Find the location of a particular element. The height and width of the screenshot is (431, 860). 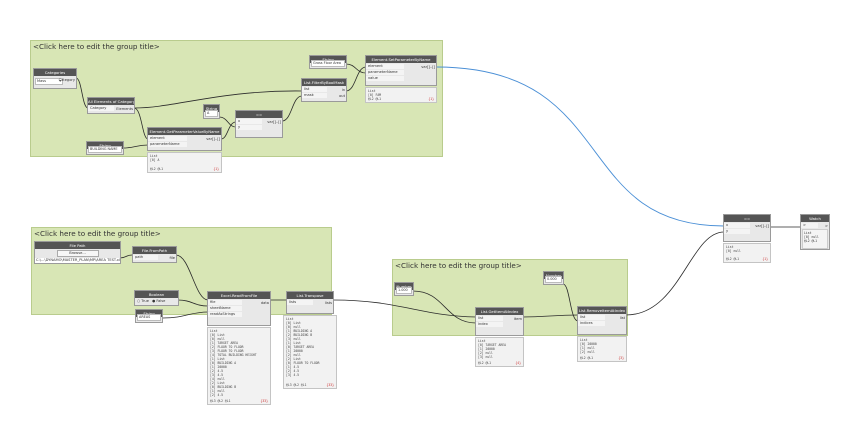

watch-levels: @L2 @L1 is located at coordinates (811, 241).